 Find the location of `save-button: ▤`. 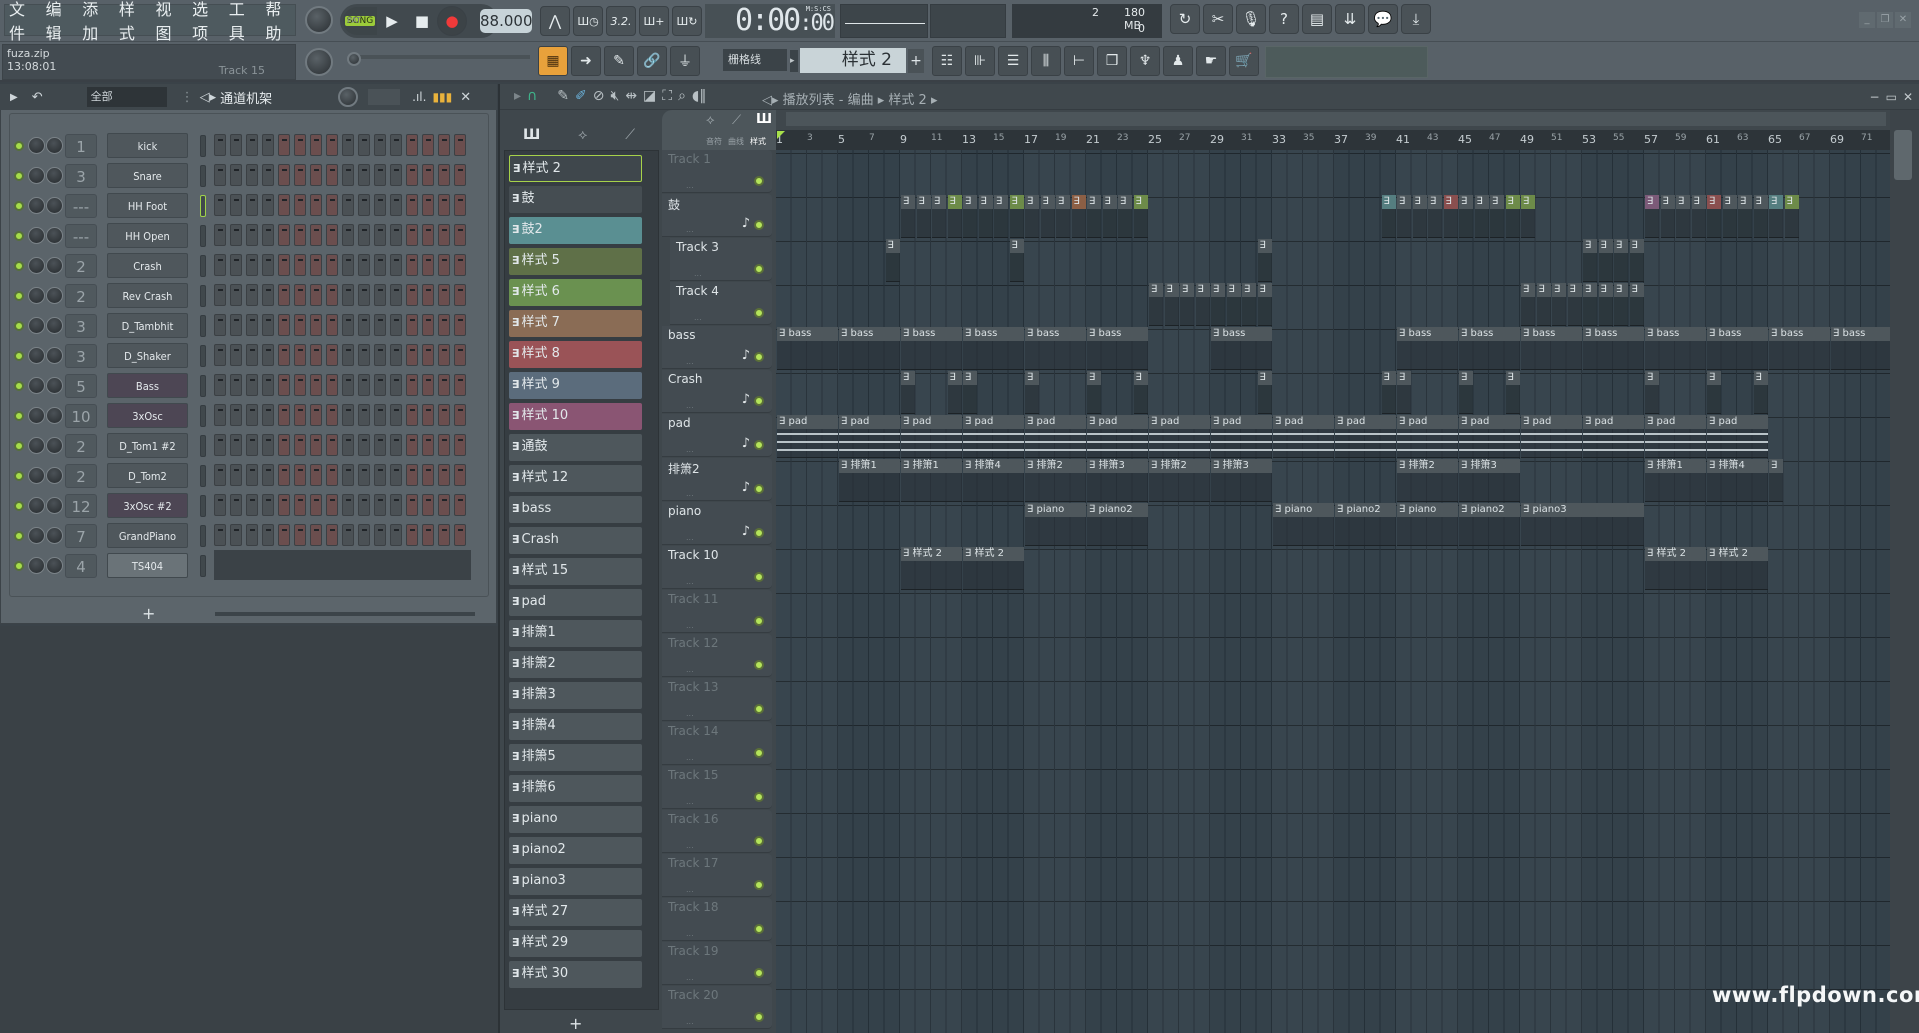

save-button: ▤ is located at coordinates (1317, 19).